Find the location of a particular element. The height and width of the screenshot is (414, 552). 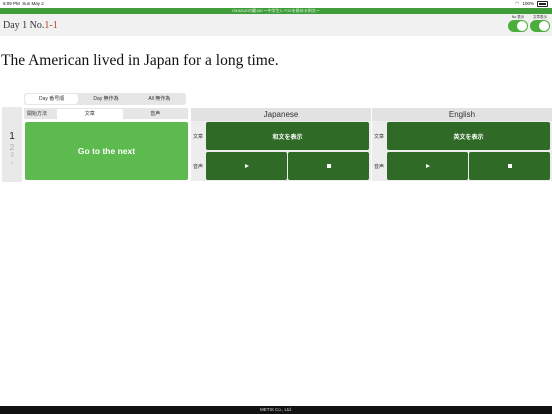

english-text-label: 文章 is located at coordinates (379, 137).